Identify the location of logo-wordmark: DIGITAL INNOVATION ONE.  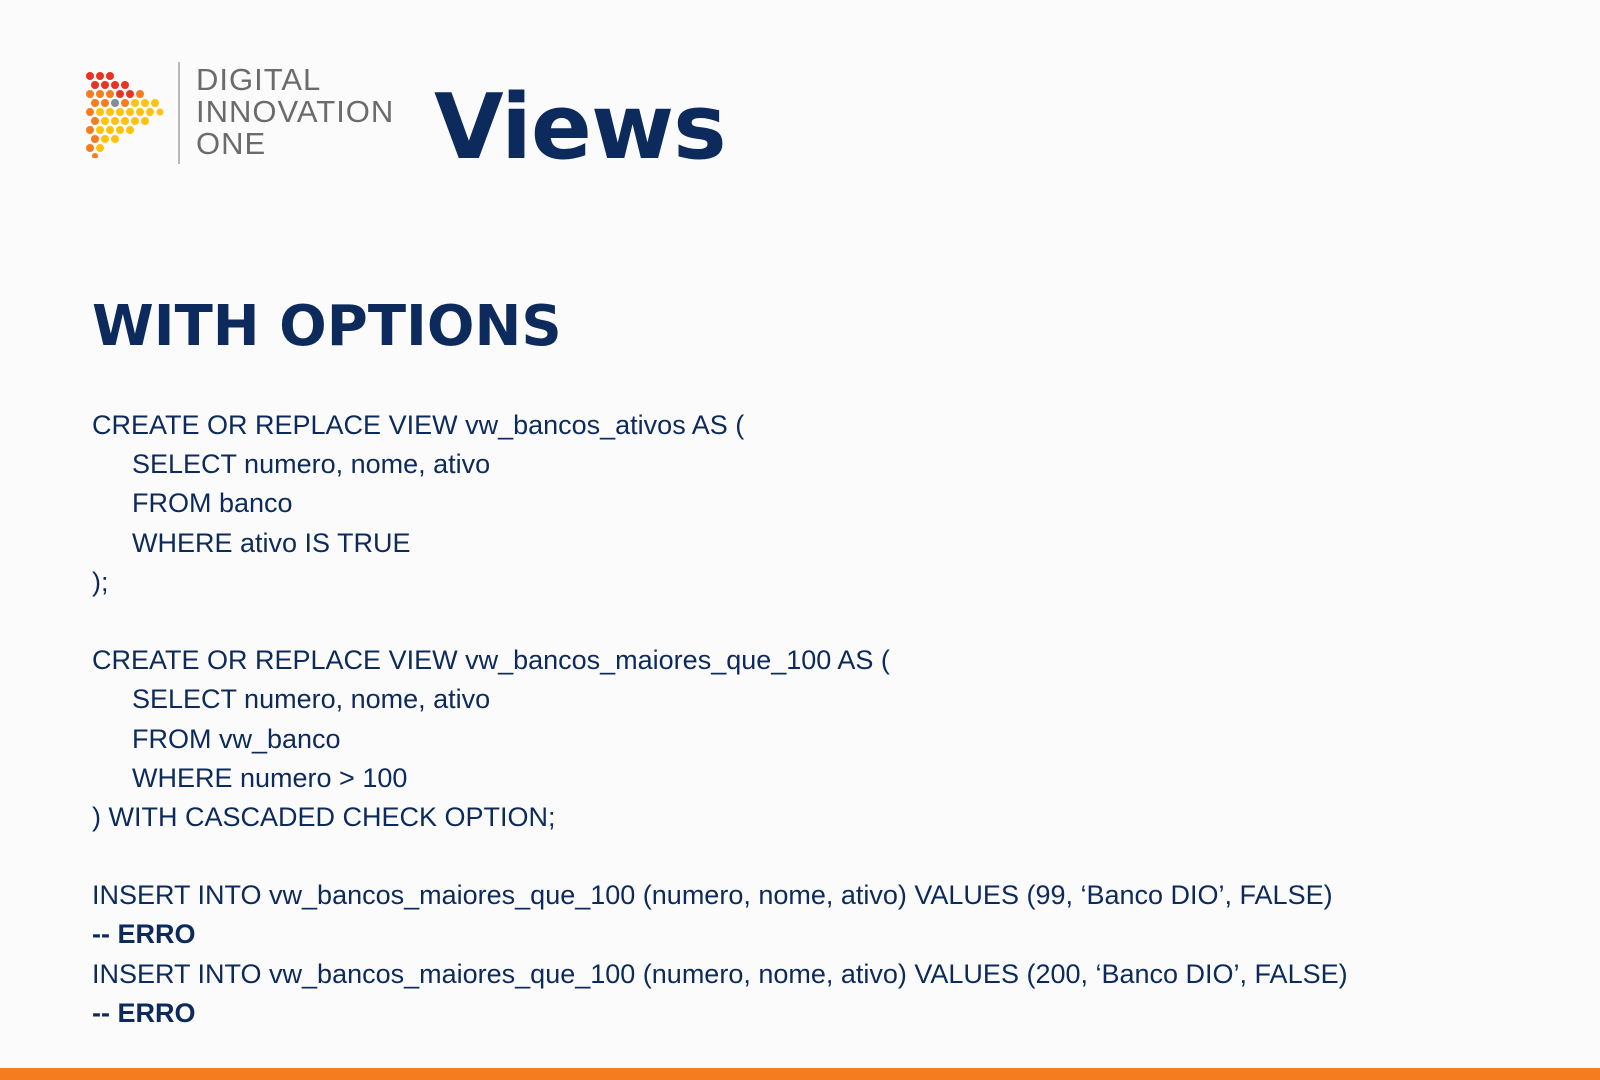
(295, 112).